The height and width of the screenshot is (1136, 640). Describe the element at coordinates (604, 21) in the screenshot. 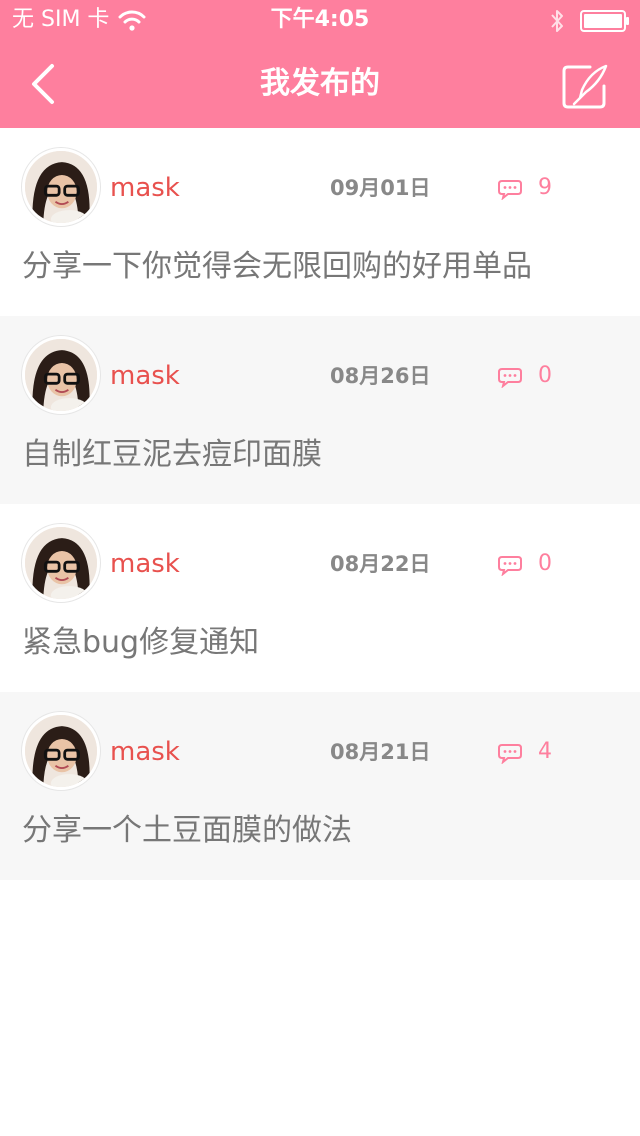

I see `battery-icon` at that location.